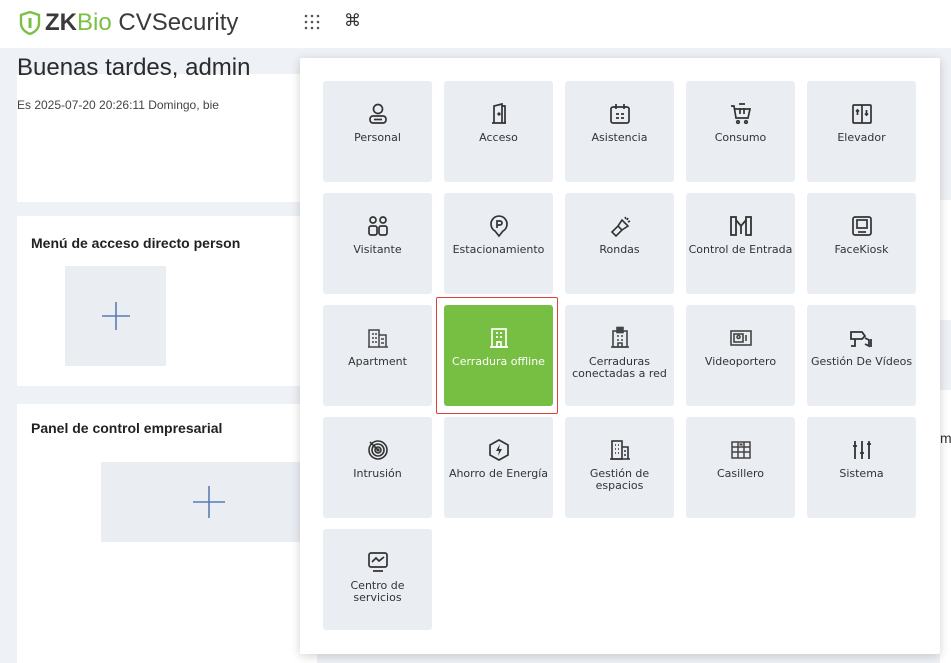 The height and width of the screenshot is (663, 951). I want to click on door-icon, so click(499, 114).